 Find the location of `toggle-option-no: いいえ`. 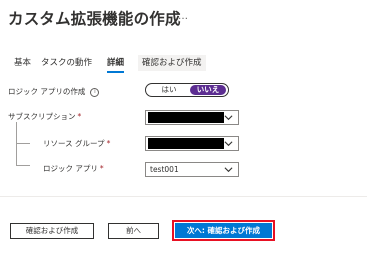

toggle-option-no: いいえ is located at coordinates (208, 90).